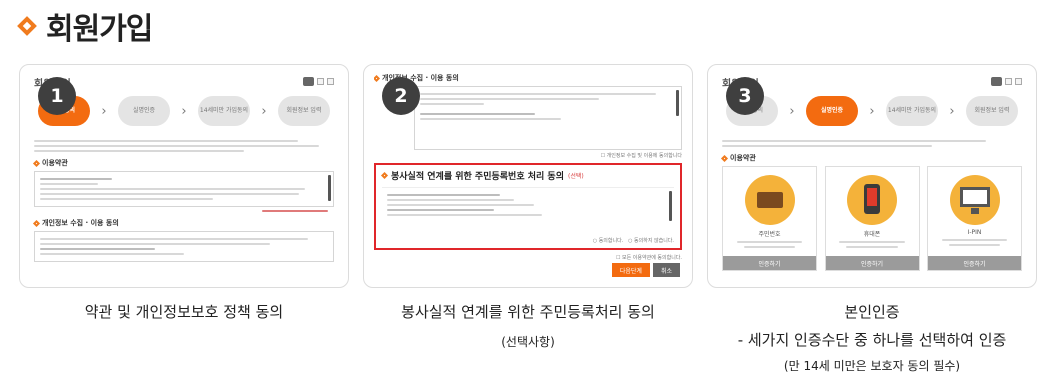 Image resolution: width=1056 pixels, height=387 pixels. What do you see at coordinates (630, 270) in the screenshot?
I see `next-step-button: 다음단계` at bounding box center [630, 270].